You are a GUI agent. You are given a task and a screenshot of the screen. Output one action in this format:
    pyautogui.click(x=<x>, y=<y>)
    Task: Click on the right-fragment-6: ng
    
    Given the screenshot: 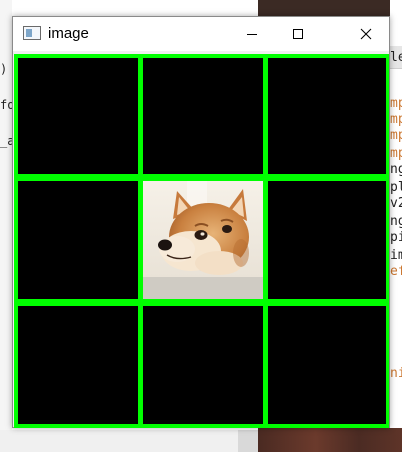 What is the action you would take?
    pyautogui.click(x=396, y=169)
    